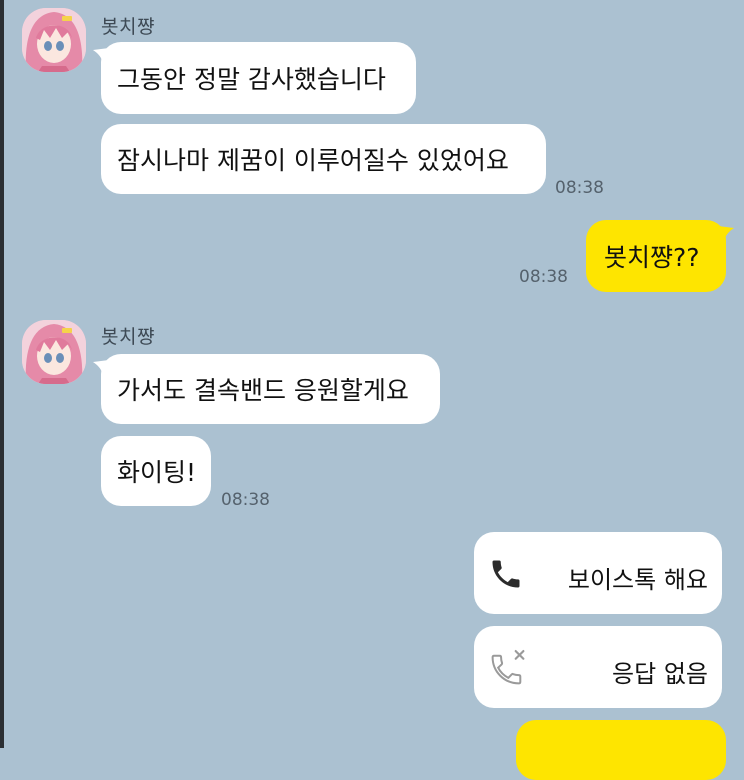  What do you see at coordinates (506, 574) in the screenshot?
I see `phone-icon` at bounding box center [506, 574].